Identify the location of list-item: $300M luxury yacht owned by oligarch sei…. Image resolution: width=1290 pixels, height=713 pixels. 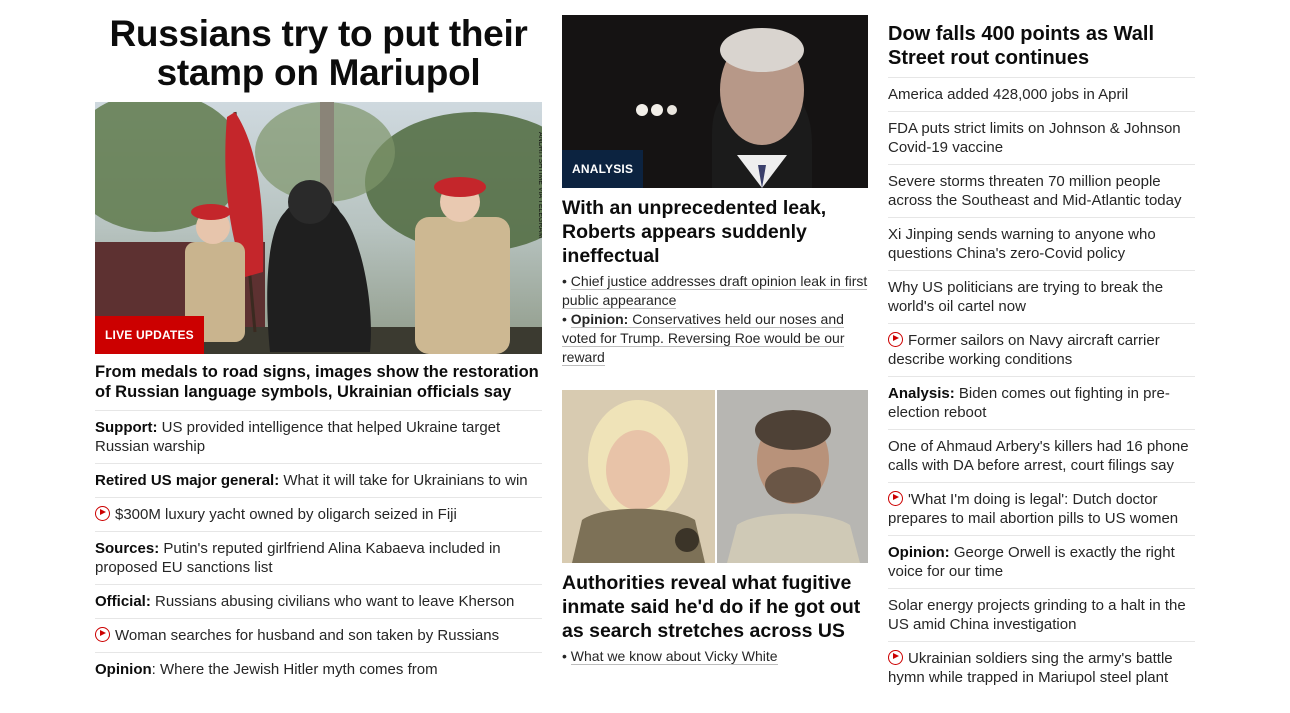
(318, 514).